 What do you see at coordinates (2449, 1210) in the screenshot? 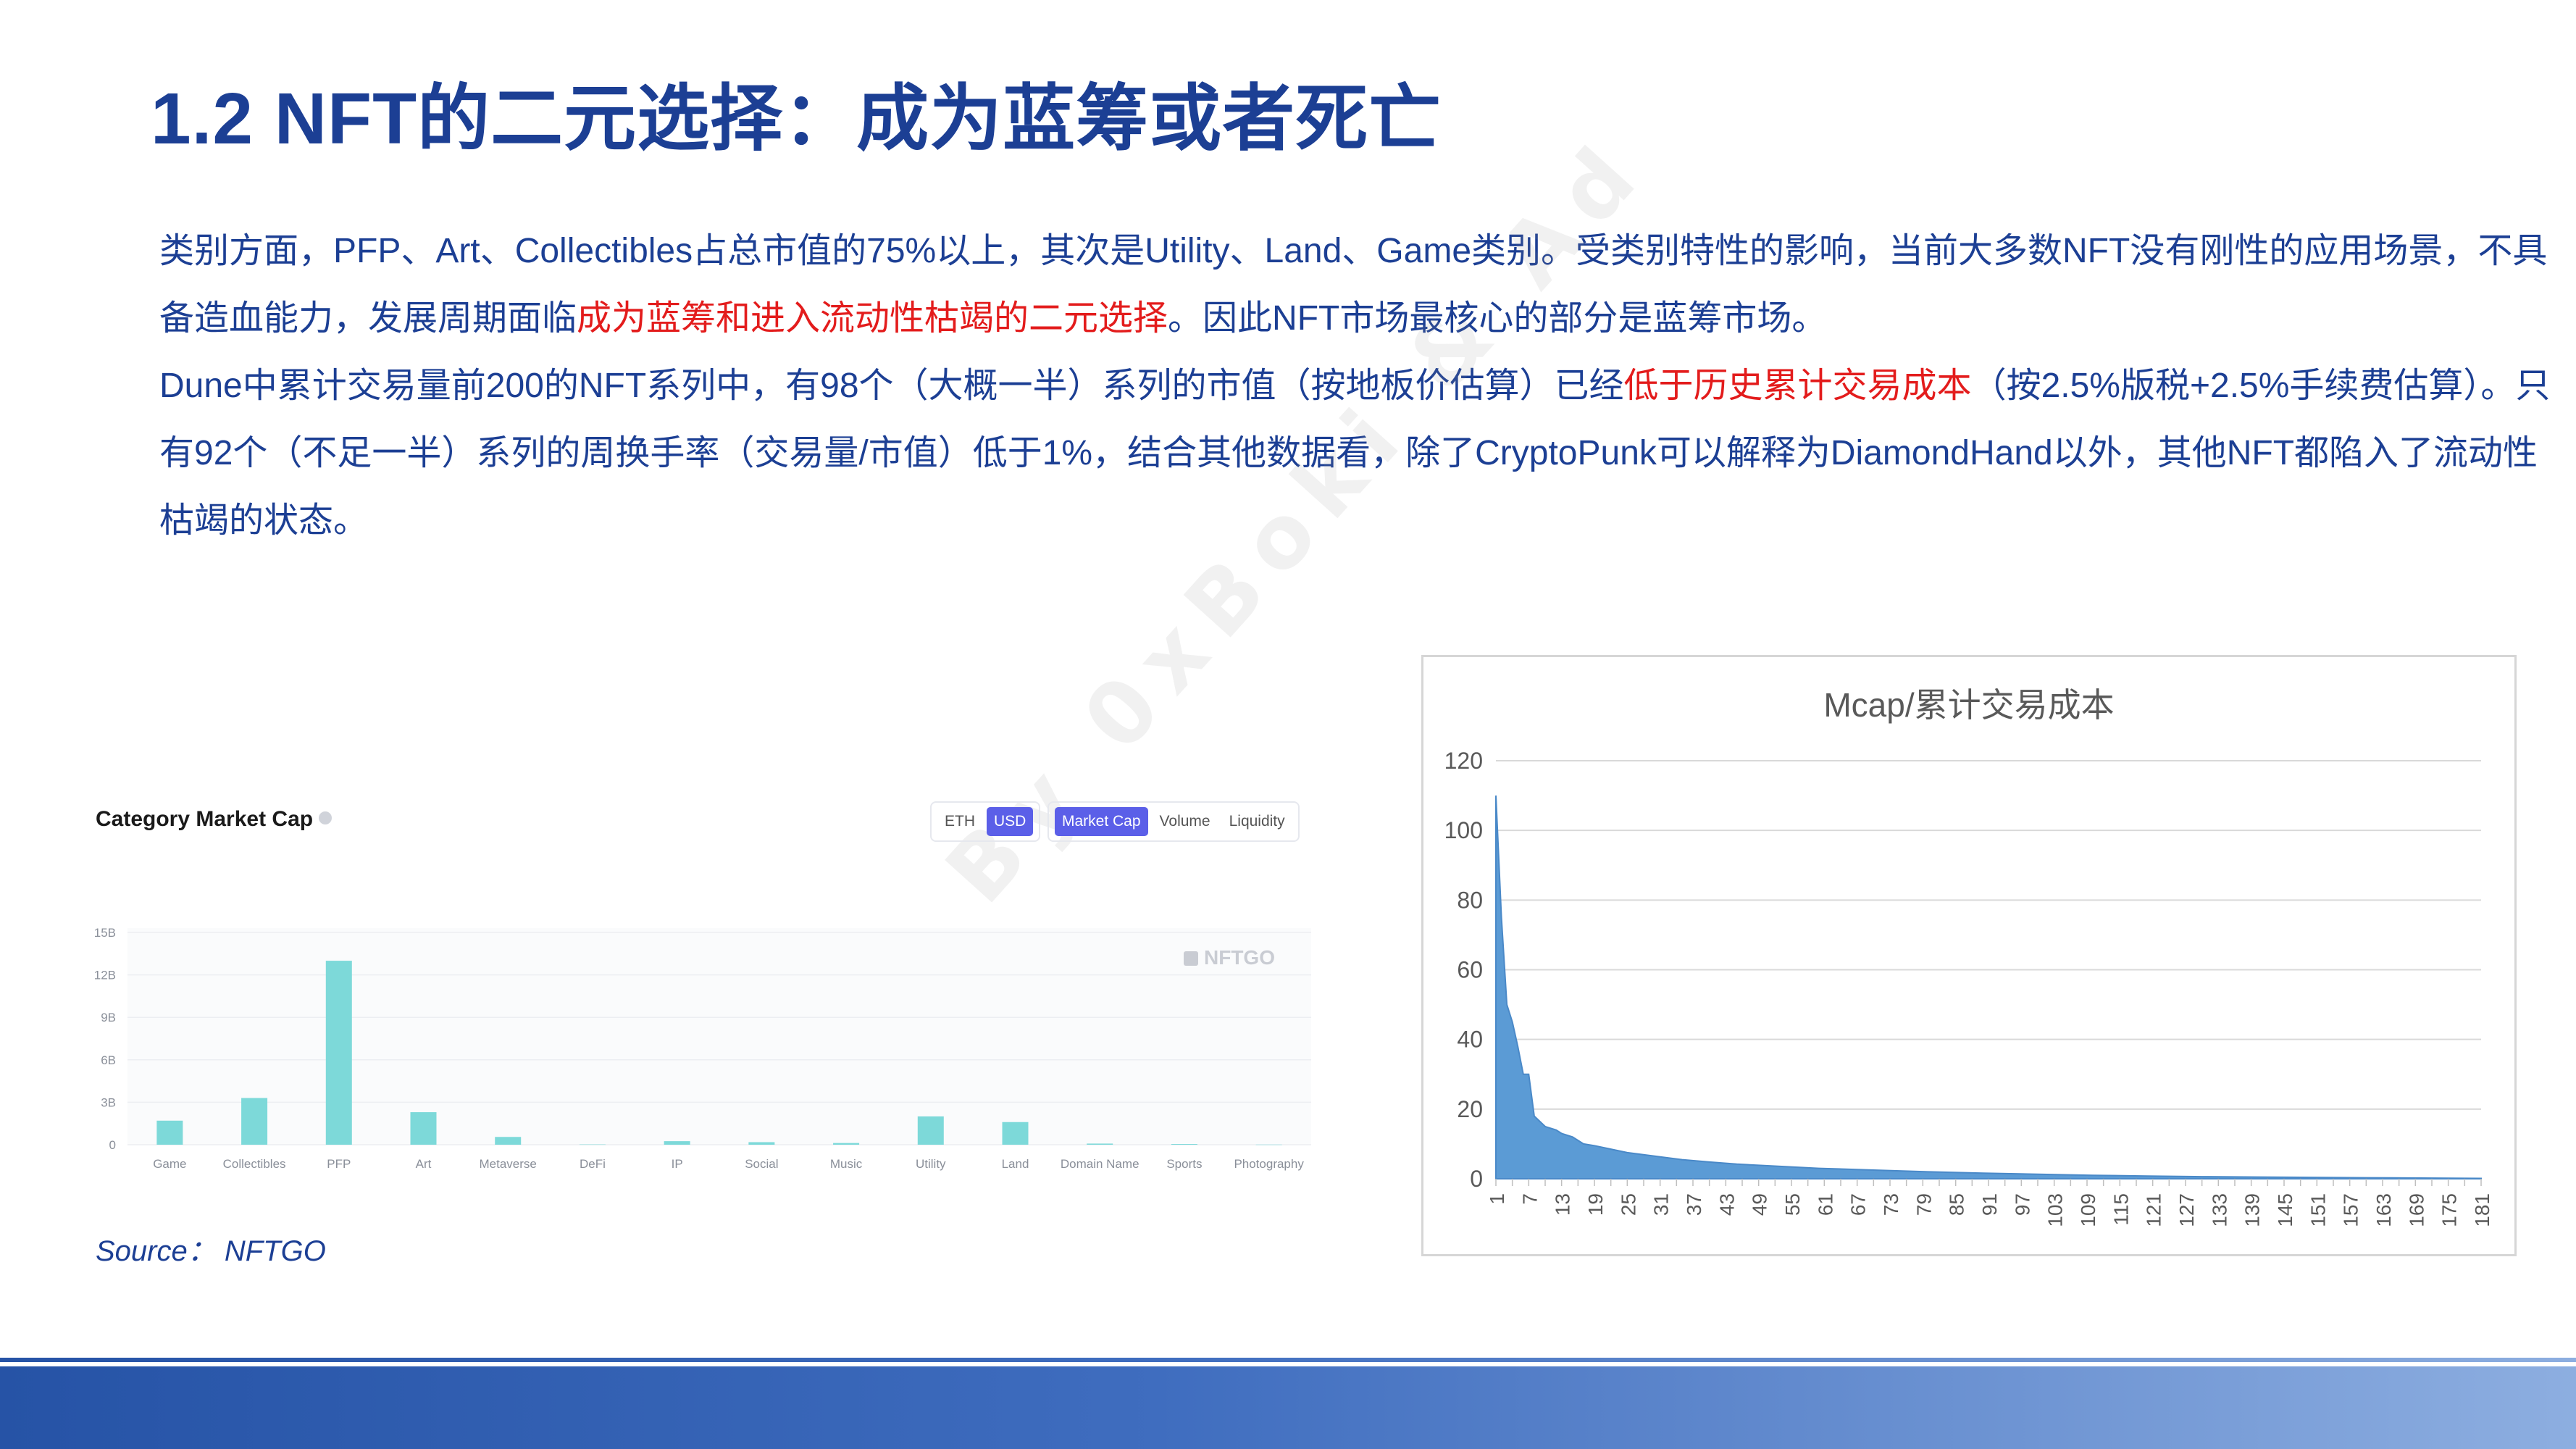
I see `x-tick-label: 175` at bounding box center [2449, 1210].